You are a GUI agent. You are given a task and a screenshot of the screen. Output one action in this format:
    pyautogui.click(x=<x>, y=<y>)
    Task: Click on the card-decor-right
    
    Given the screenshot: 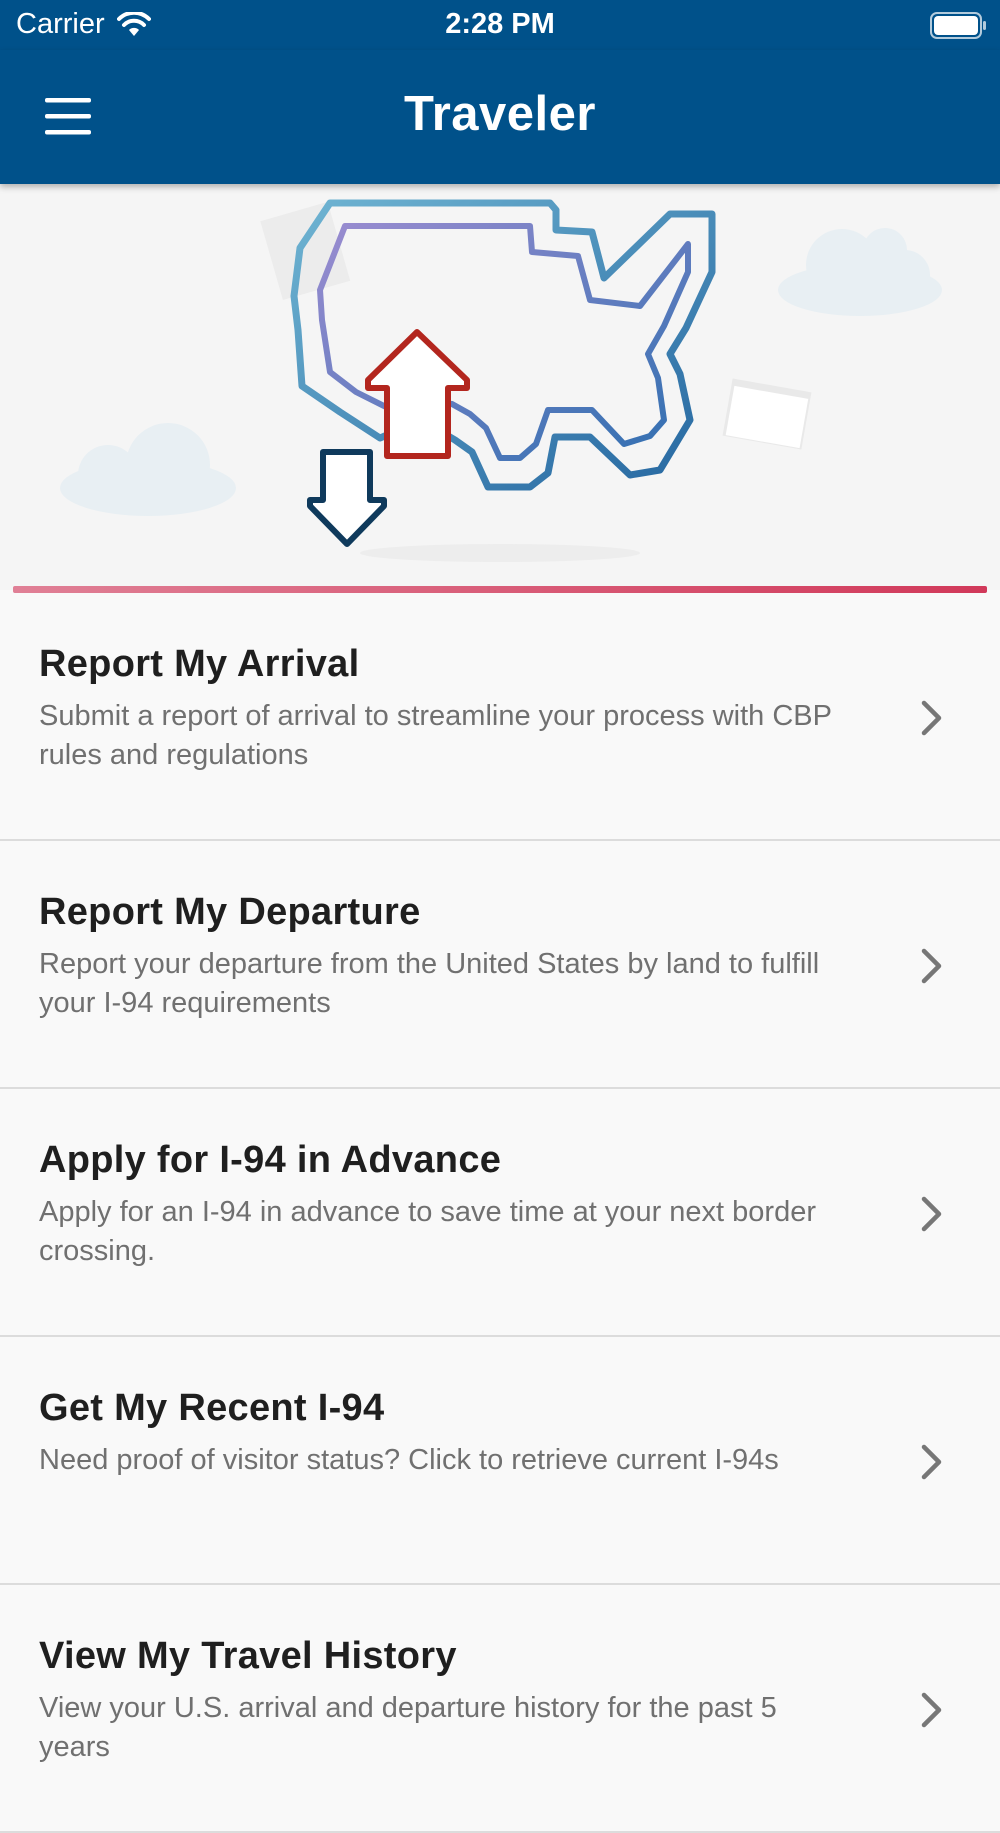 What is the action you would take?
    pyautogui.click(x=767, y=414)
    